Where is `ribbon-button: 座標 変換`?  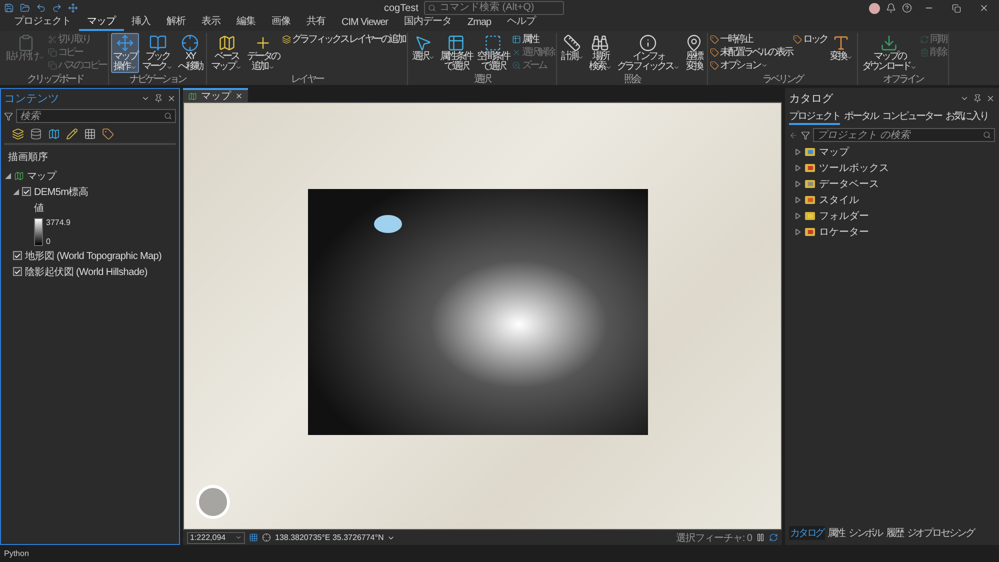 ribbon-button: 座標 変換 is located at coordinates (693, 53).